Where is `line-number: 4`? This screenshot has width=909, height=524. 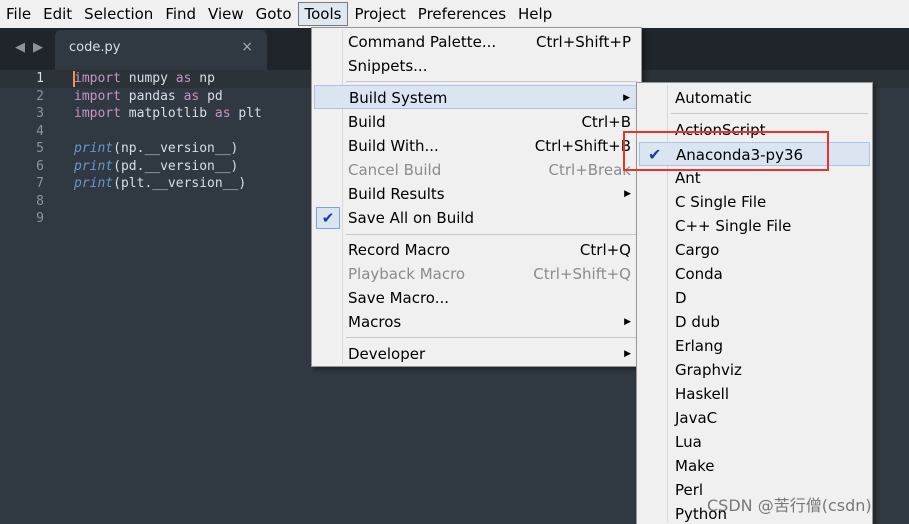 line-number: 4 is located at coordinates (40, 131).